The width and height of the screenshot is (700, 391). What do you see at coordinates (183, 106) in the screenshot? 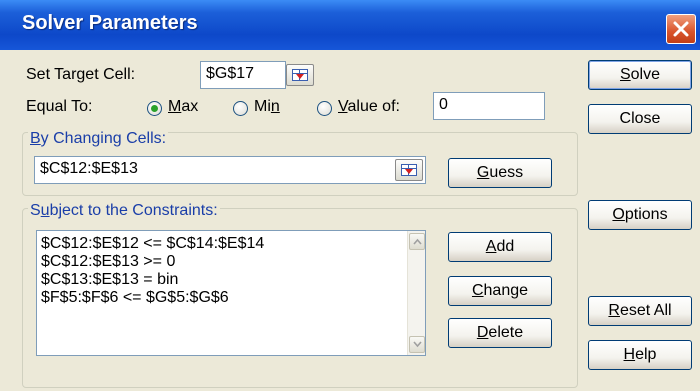
I see `radio-max-label: Max` at bounding box center [183, 106].